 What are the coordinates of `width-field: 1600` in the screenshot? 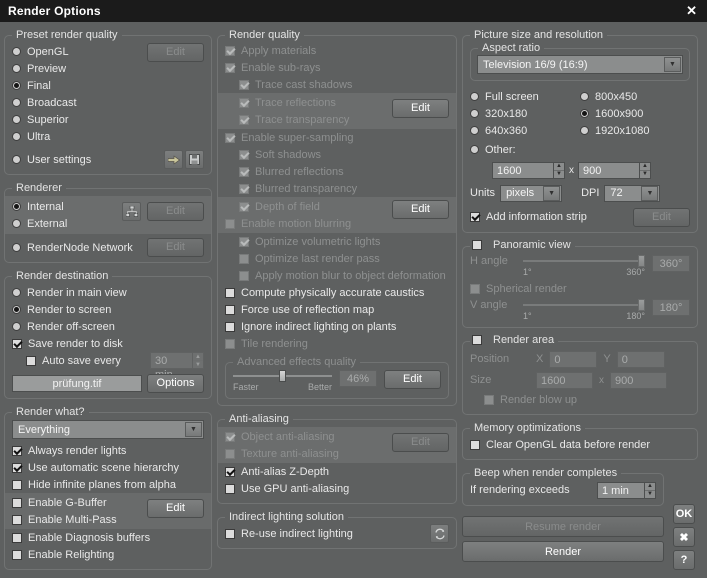 It's located at (523, 170).